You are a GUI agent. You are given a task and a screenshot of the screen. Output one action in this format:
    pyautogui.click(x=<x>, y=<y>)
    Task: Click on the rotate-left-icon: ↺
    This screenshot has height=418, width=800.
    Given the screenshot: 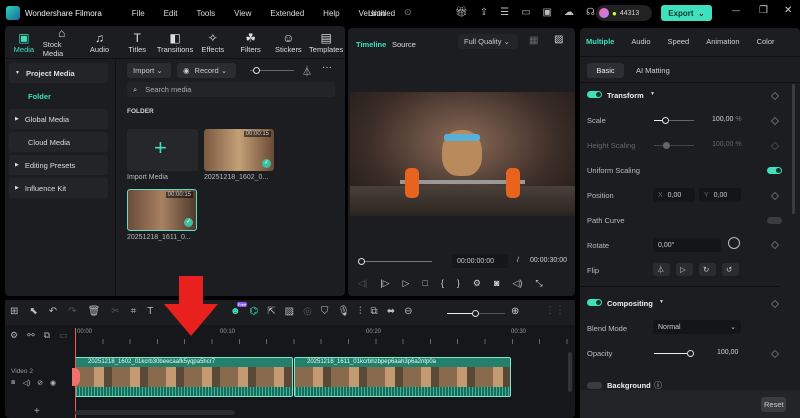 What is the action you would take?
    pyautogui.click(x=730, y=269)
    